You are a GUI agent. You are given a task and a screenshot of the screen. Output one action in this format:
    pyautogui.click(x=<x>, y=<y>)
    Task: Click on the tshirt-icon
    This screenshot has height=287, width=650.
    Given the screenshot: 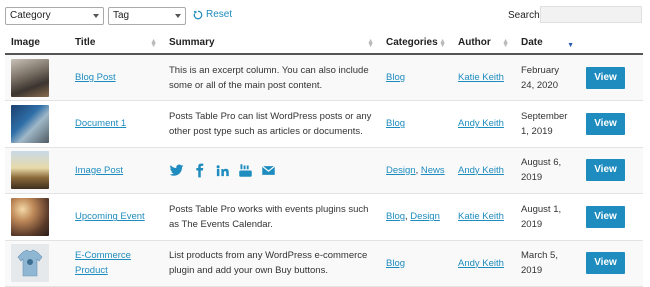 What is the action you would take?
    pyautogui.click(x=30, y=263)
    